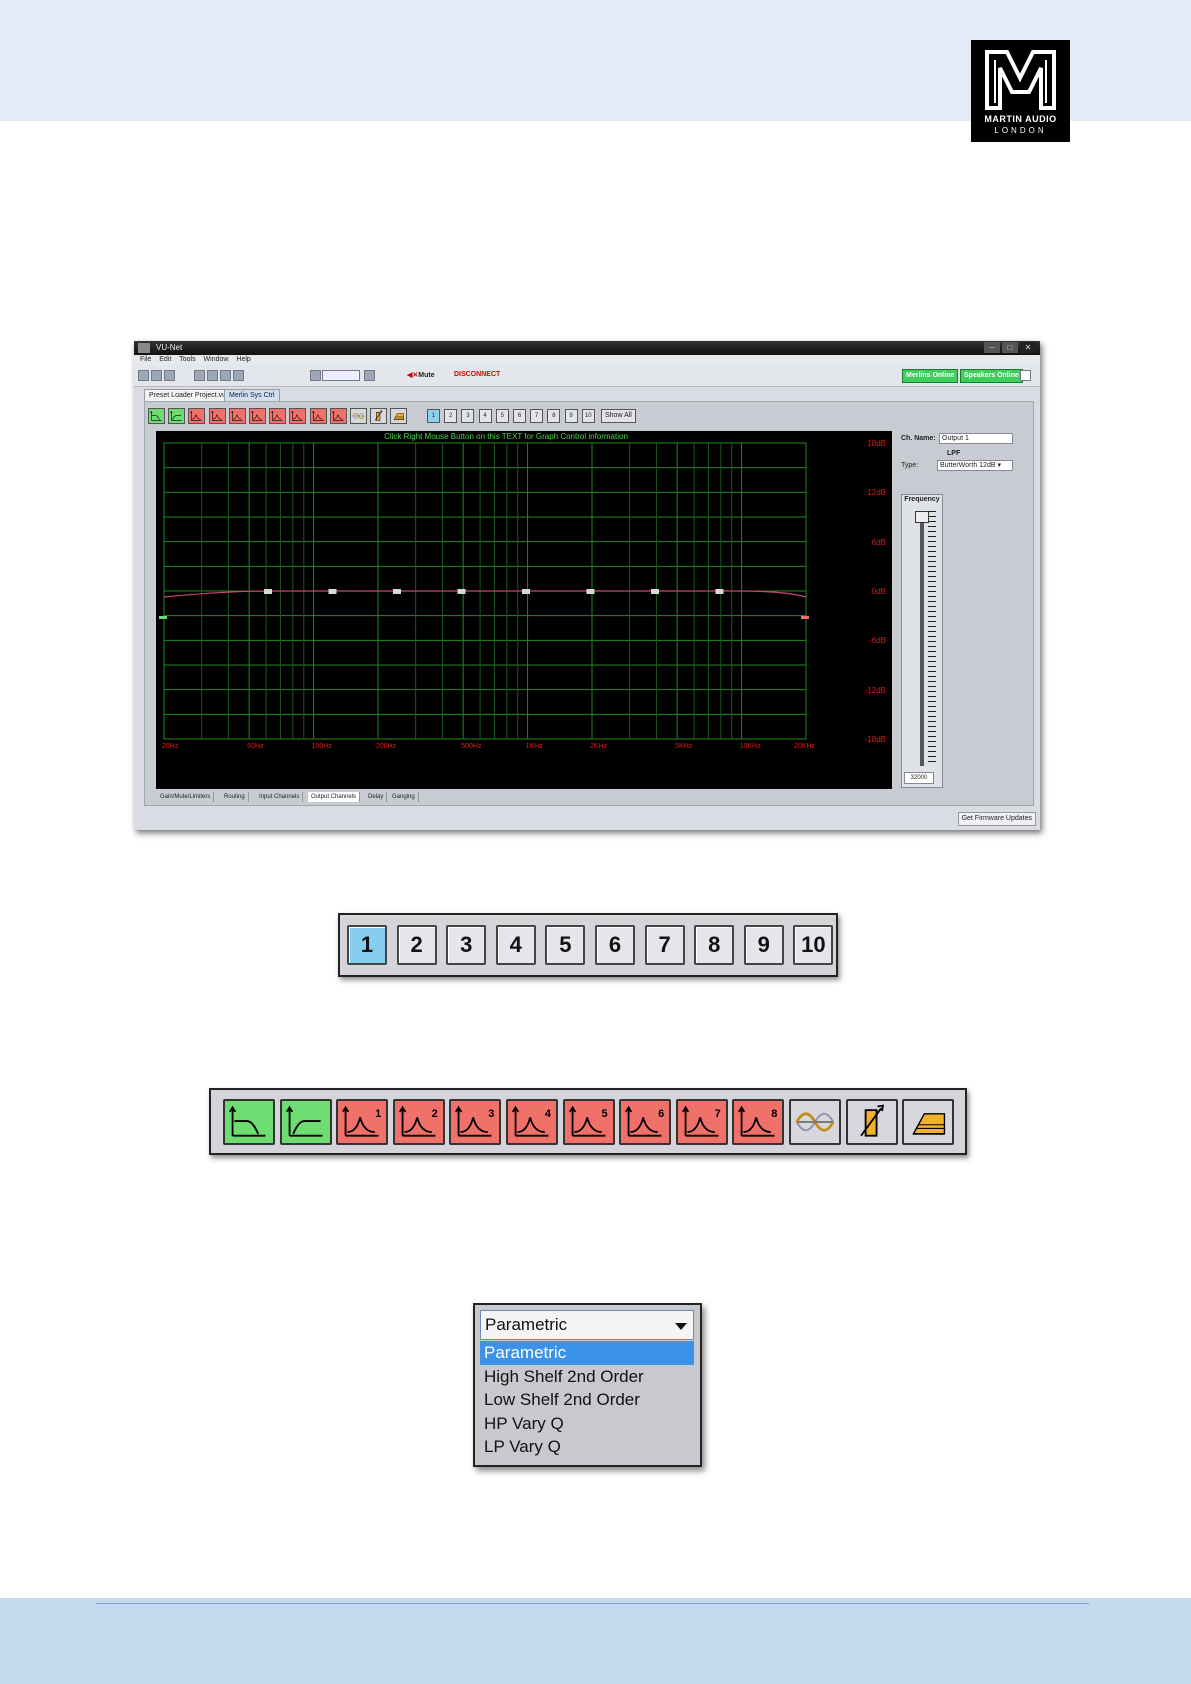 This screenshot has height=1684, width=1191. Describe the element at coordinates (615, 945) in the screenshot. I see `channel-button-6: 6` at that location.